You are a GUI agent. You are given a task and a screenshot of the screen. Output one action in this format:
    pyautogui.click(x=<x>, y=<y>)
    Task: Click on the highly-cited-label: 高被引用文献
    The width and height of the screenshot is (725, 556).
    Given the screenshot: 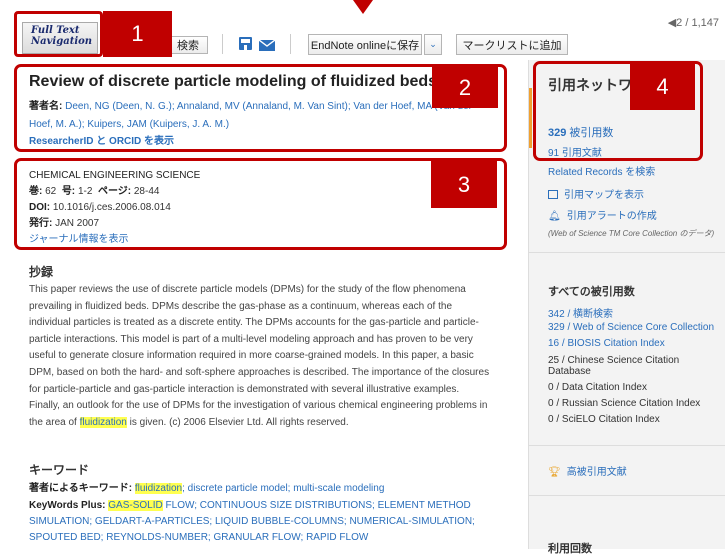 What is the action you would take?
    pyautogui.click(x=596, y=472)
    